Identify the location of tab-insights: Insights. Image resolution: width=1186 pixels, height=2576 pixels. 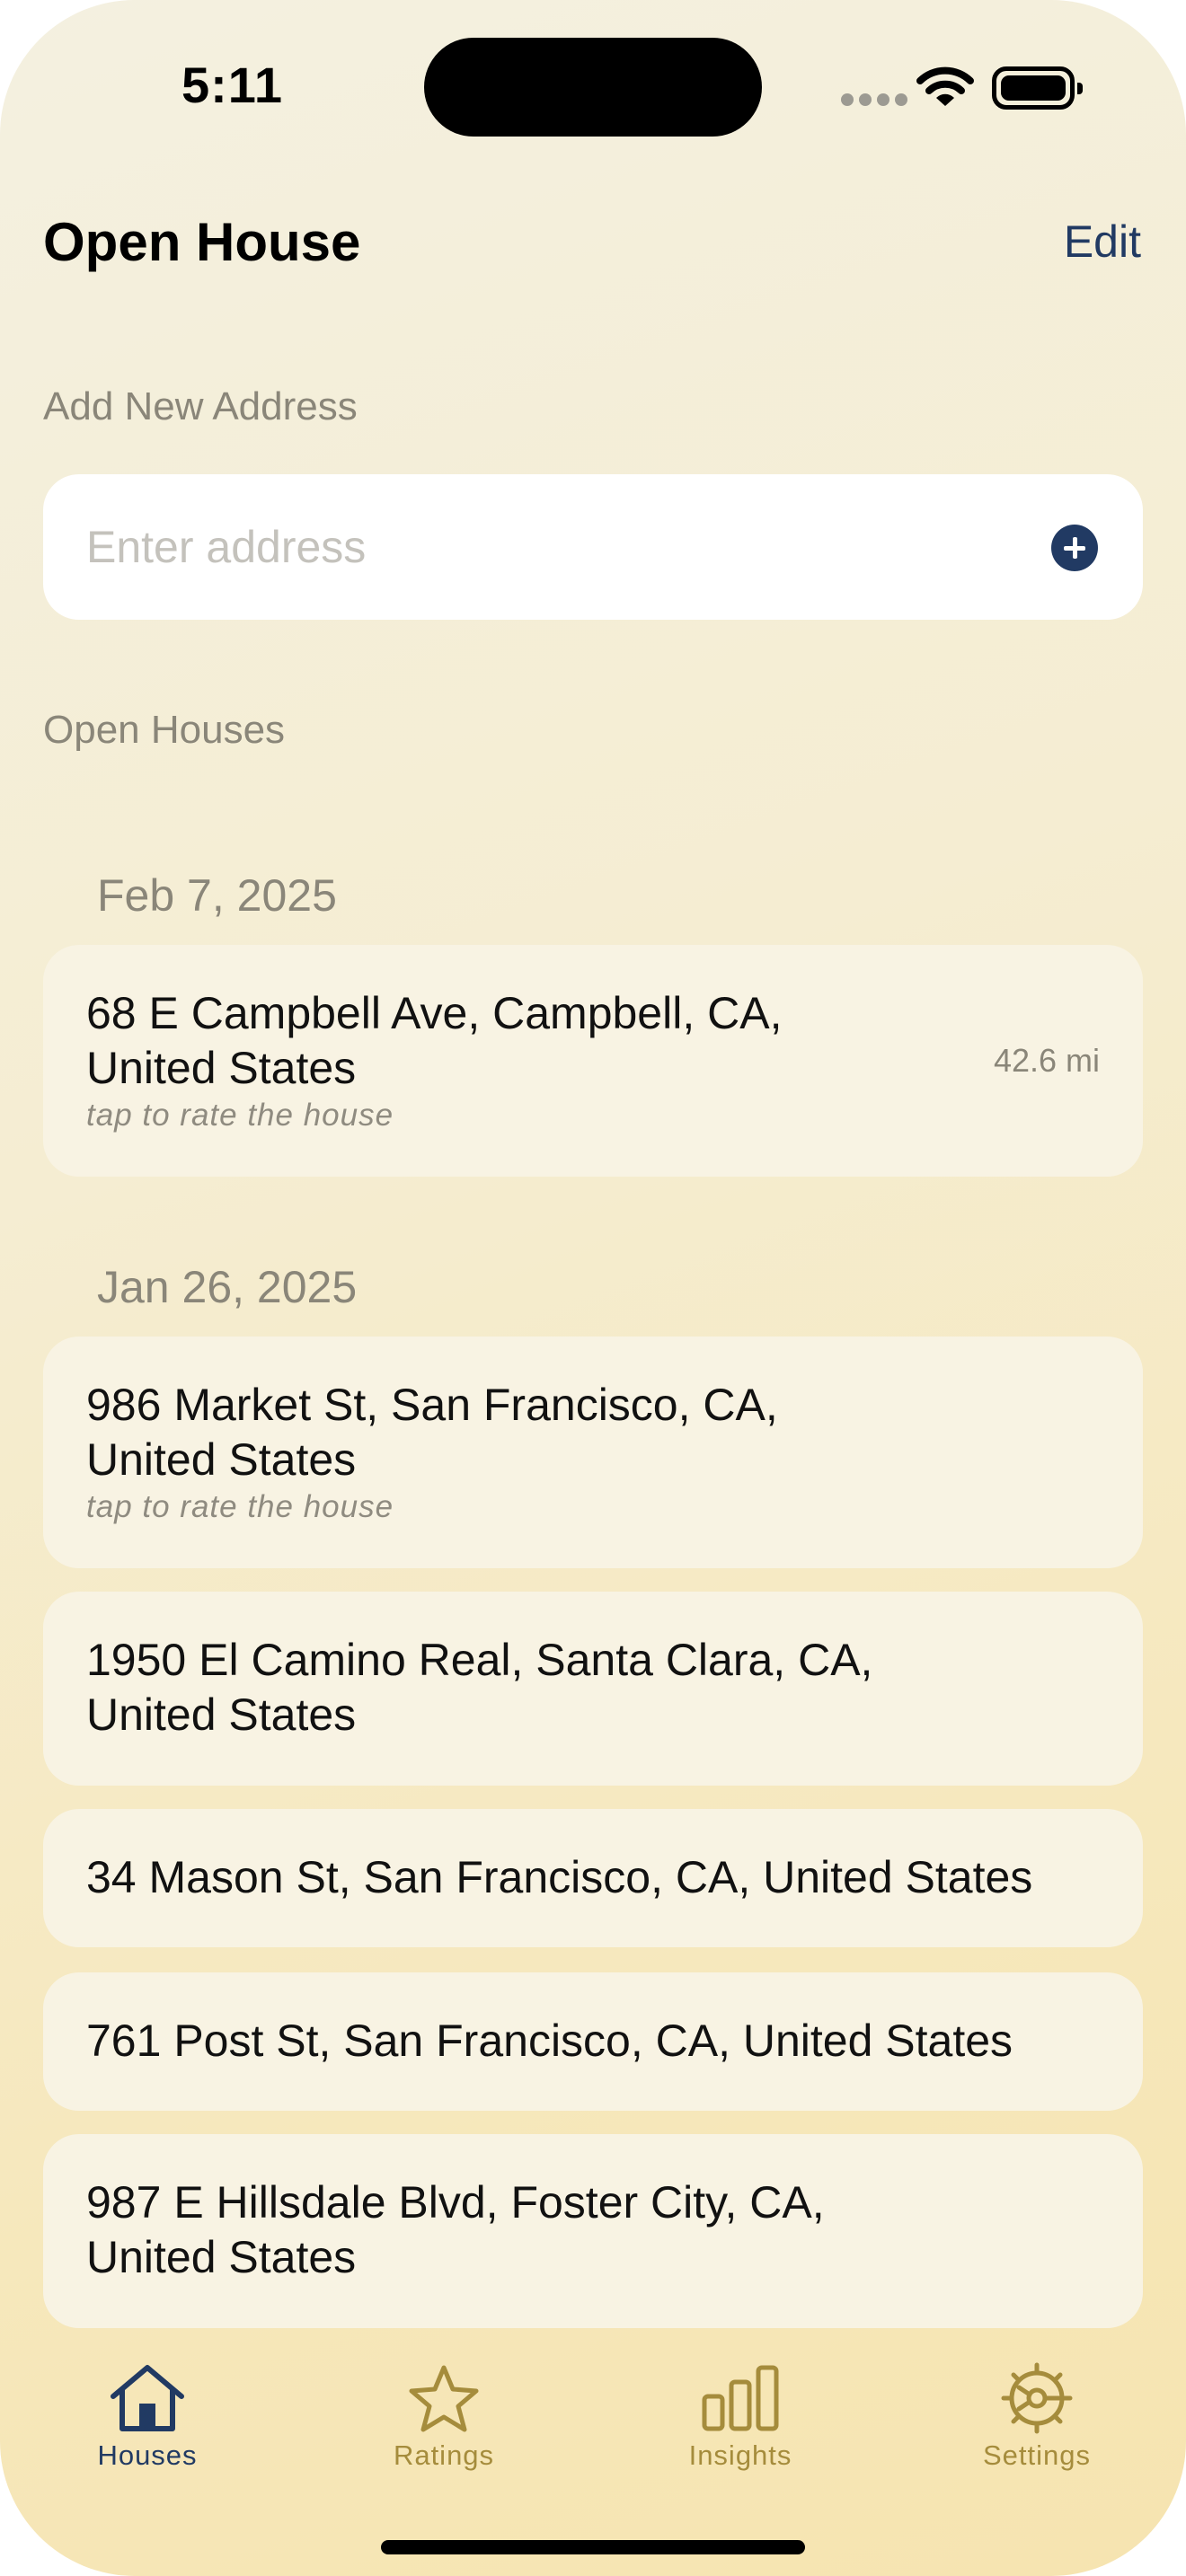
(740, 2417).